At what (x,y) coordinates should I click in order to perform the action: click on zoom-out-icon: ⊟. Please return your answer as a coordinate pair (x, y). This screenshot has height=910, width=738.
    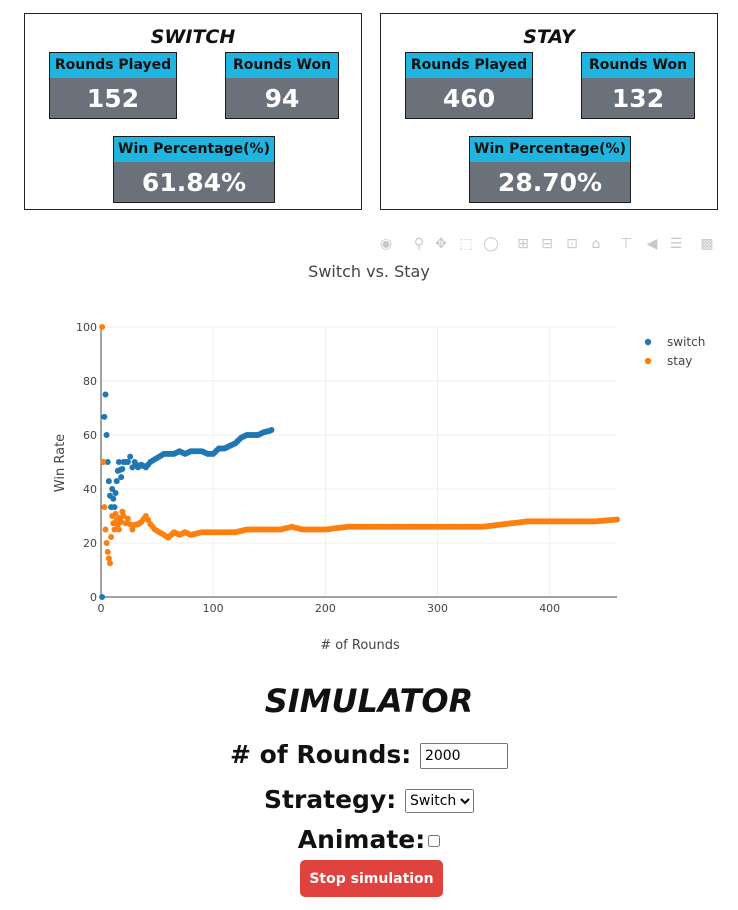
    Looking at the image, I should click on (547, 244).